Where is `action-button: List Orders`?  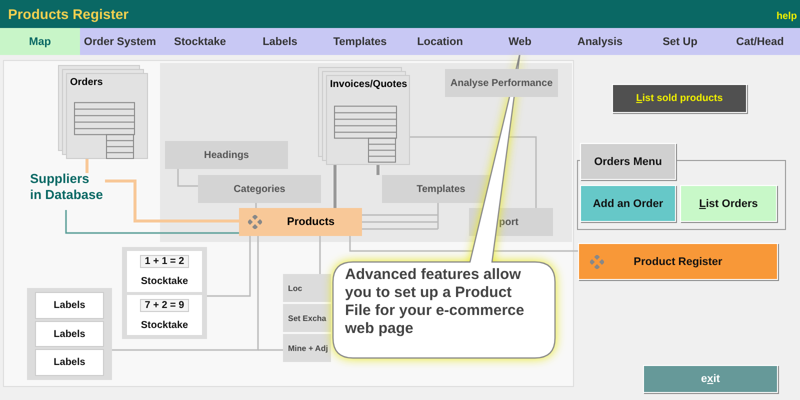
action-button: List Orders is located at coordinates (728, 203).